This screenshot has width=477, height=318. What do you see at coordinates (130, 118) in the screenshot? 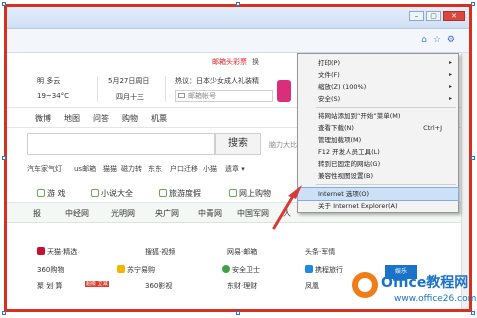
I see `nav-item-shopping: 购物` at bounding box center [130, 118].